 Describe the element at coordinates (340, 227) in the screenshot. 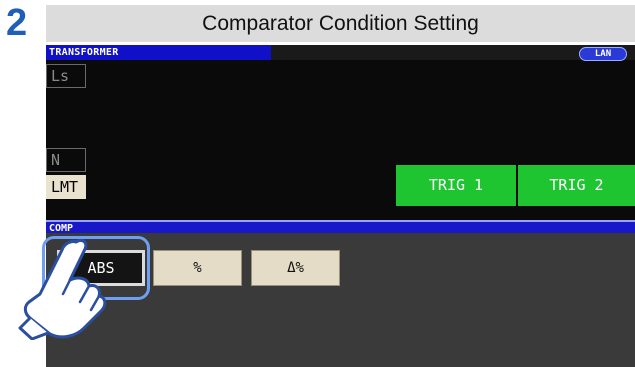

I see `comp-section-header: COMP` at that location.